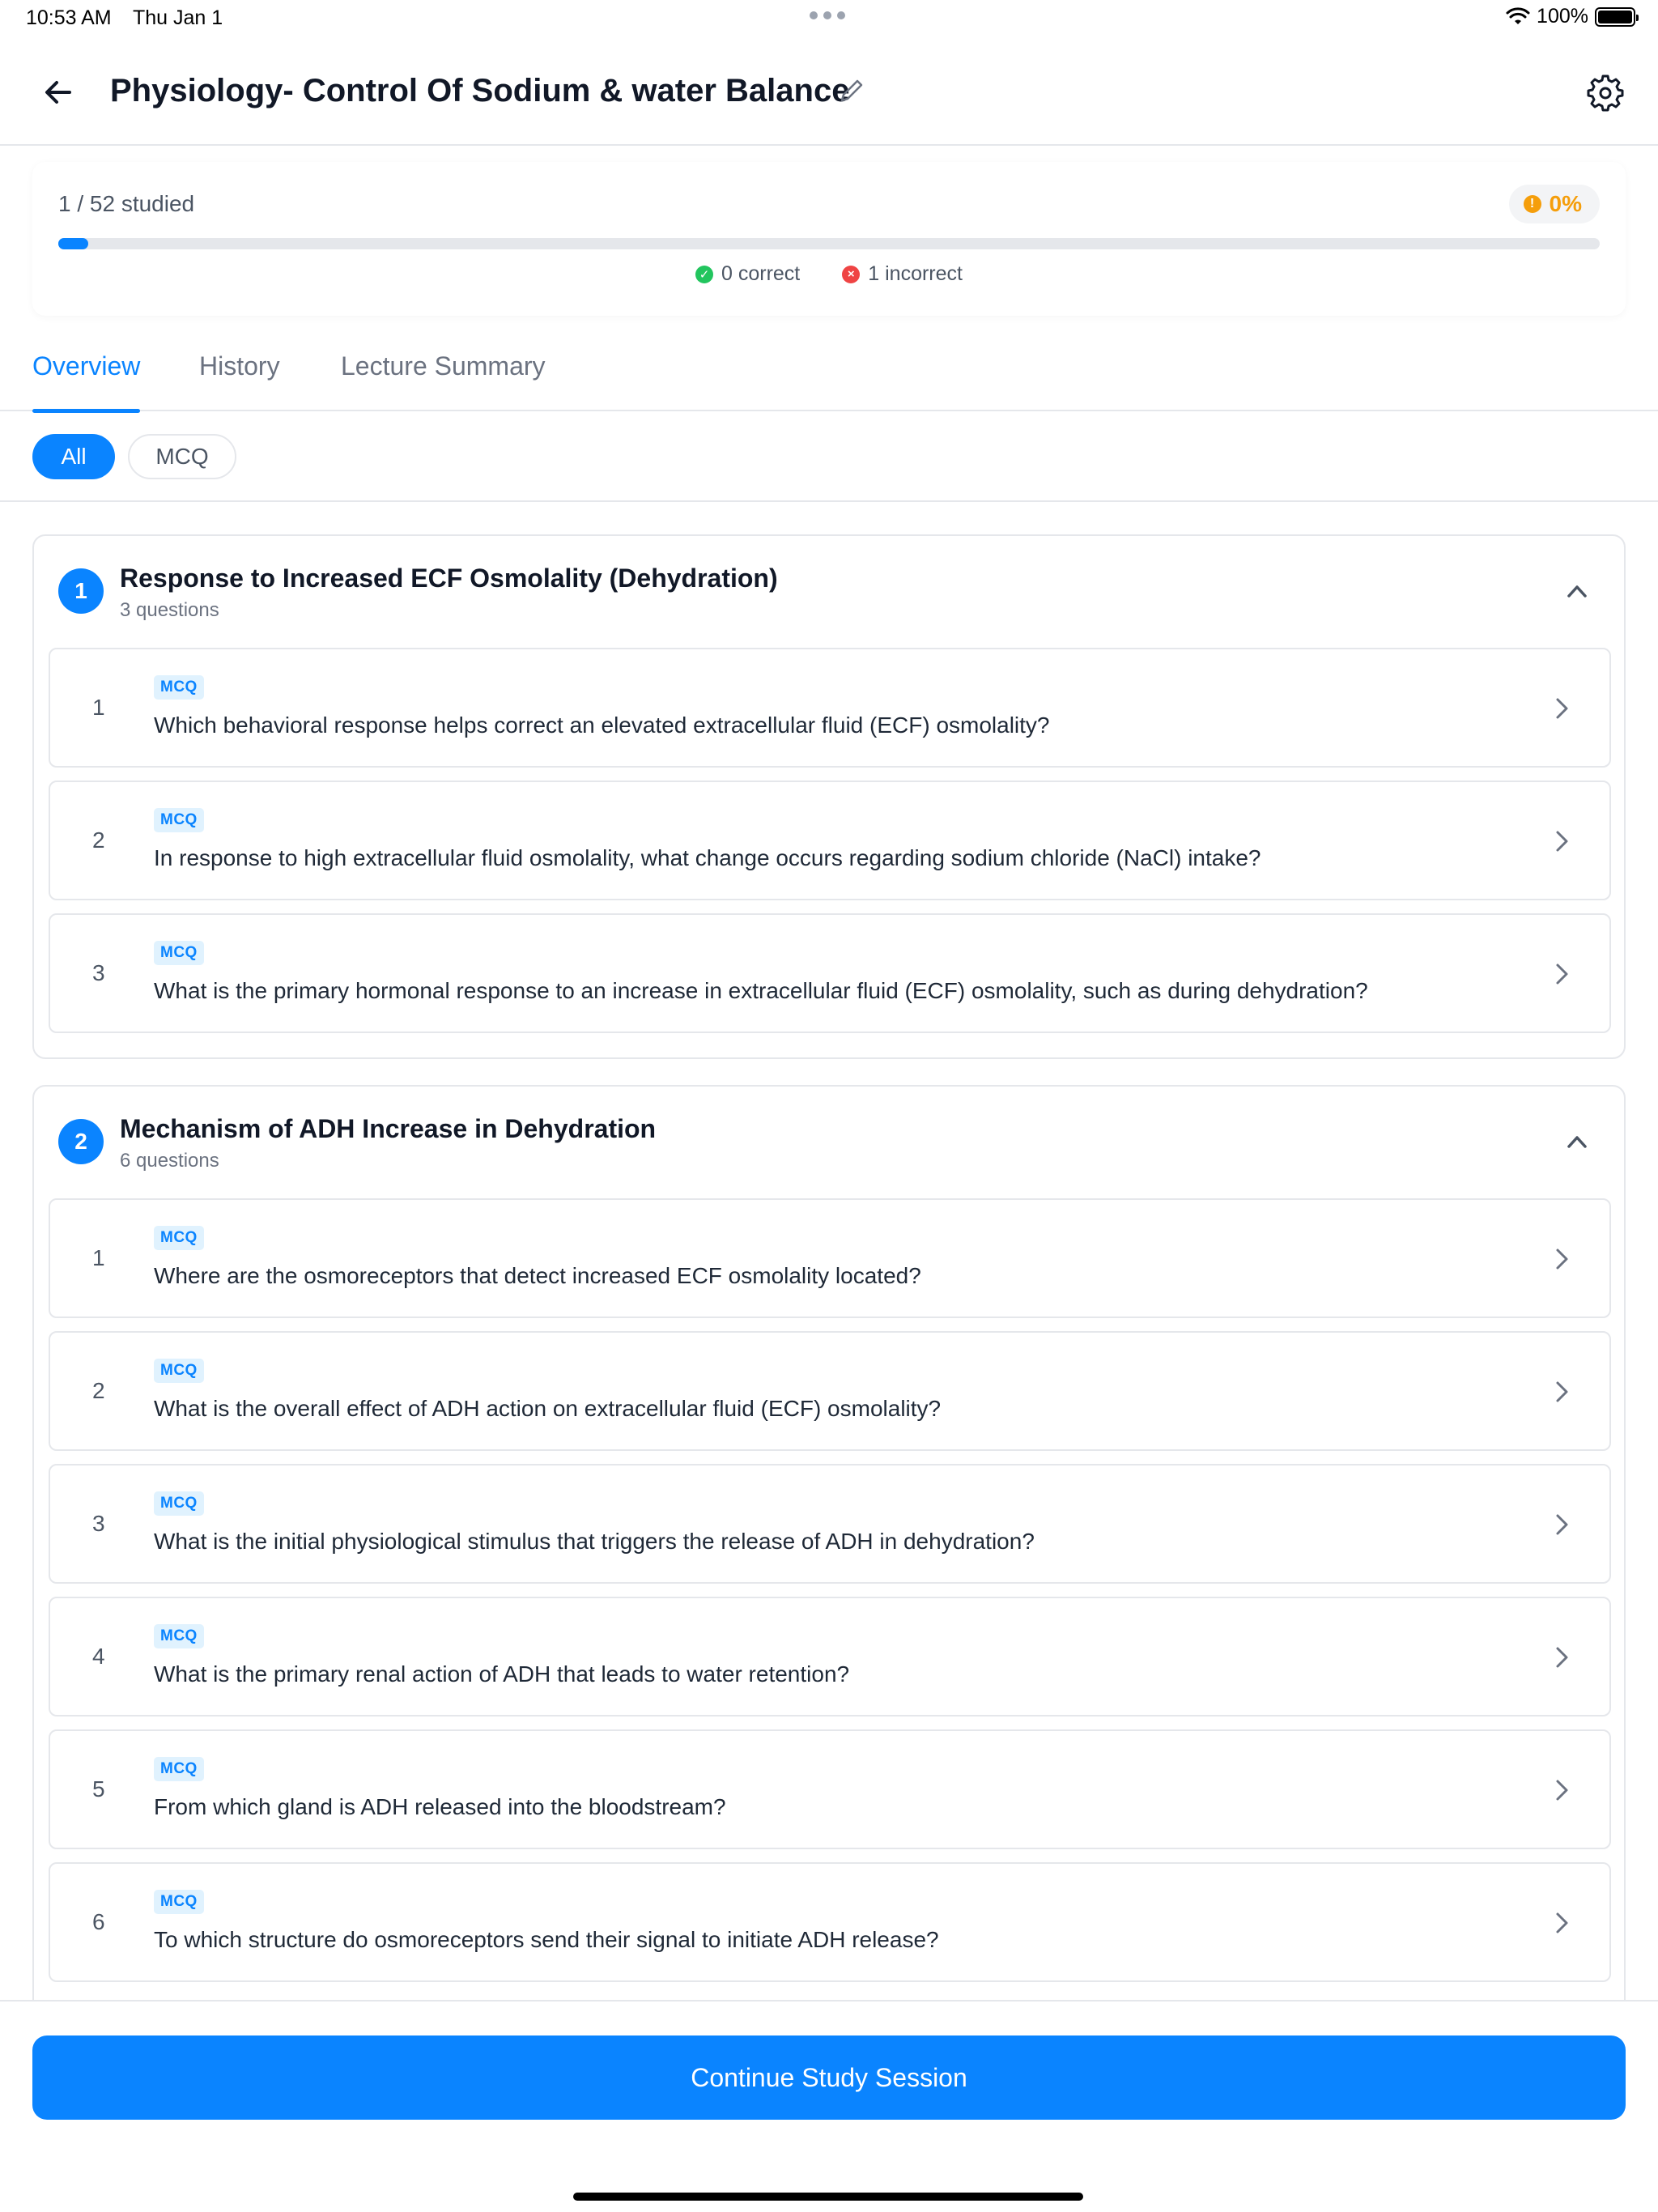  I want to click on wifi-icon, so click(1518, 15).